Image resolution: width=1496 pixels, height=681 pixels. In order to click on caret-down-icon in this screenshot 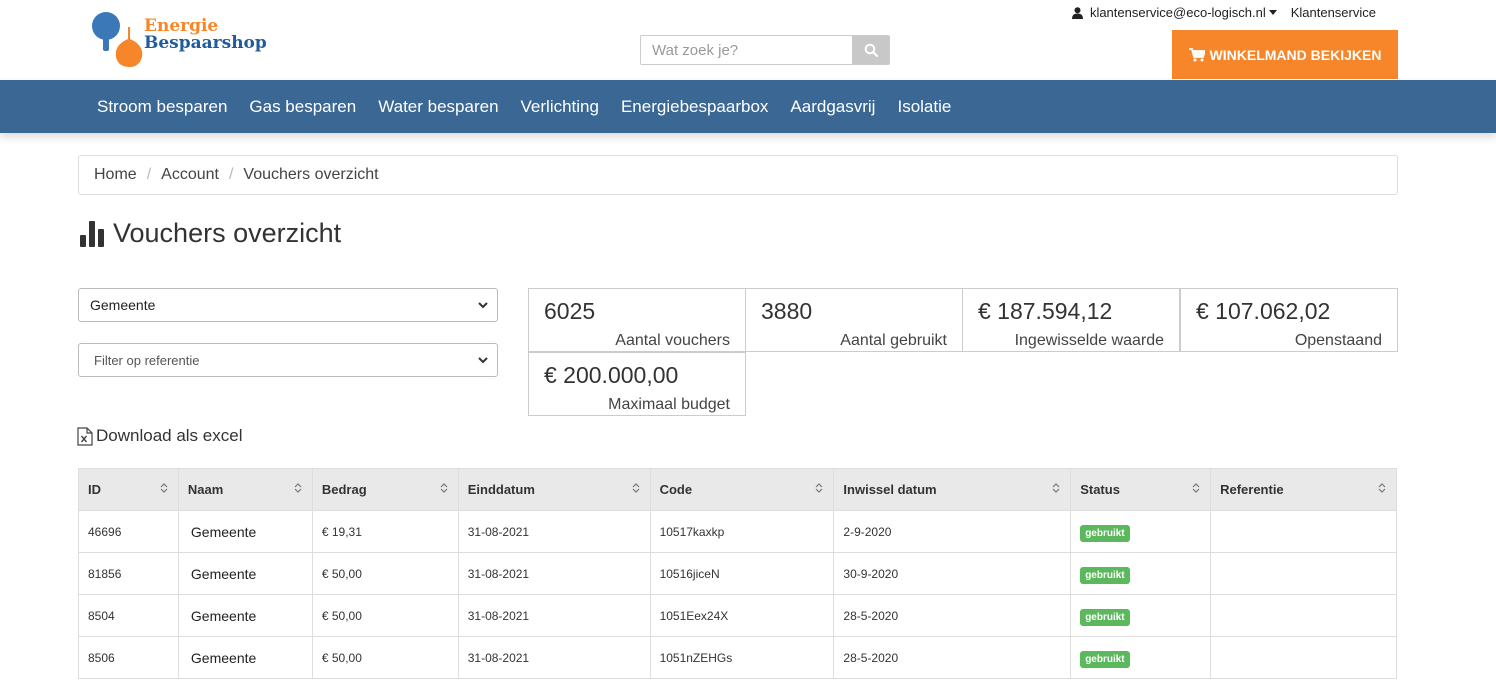, I will do `click(1272, 12)`.